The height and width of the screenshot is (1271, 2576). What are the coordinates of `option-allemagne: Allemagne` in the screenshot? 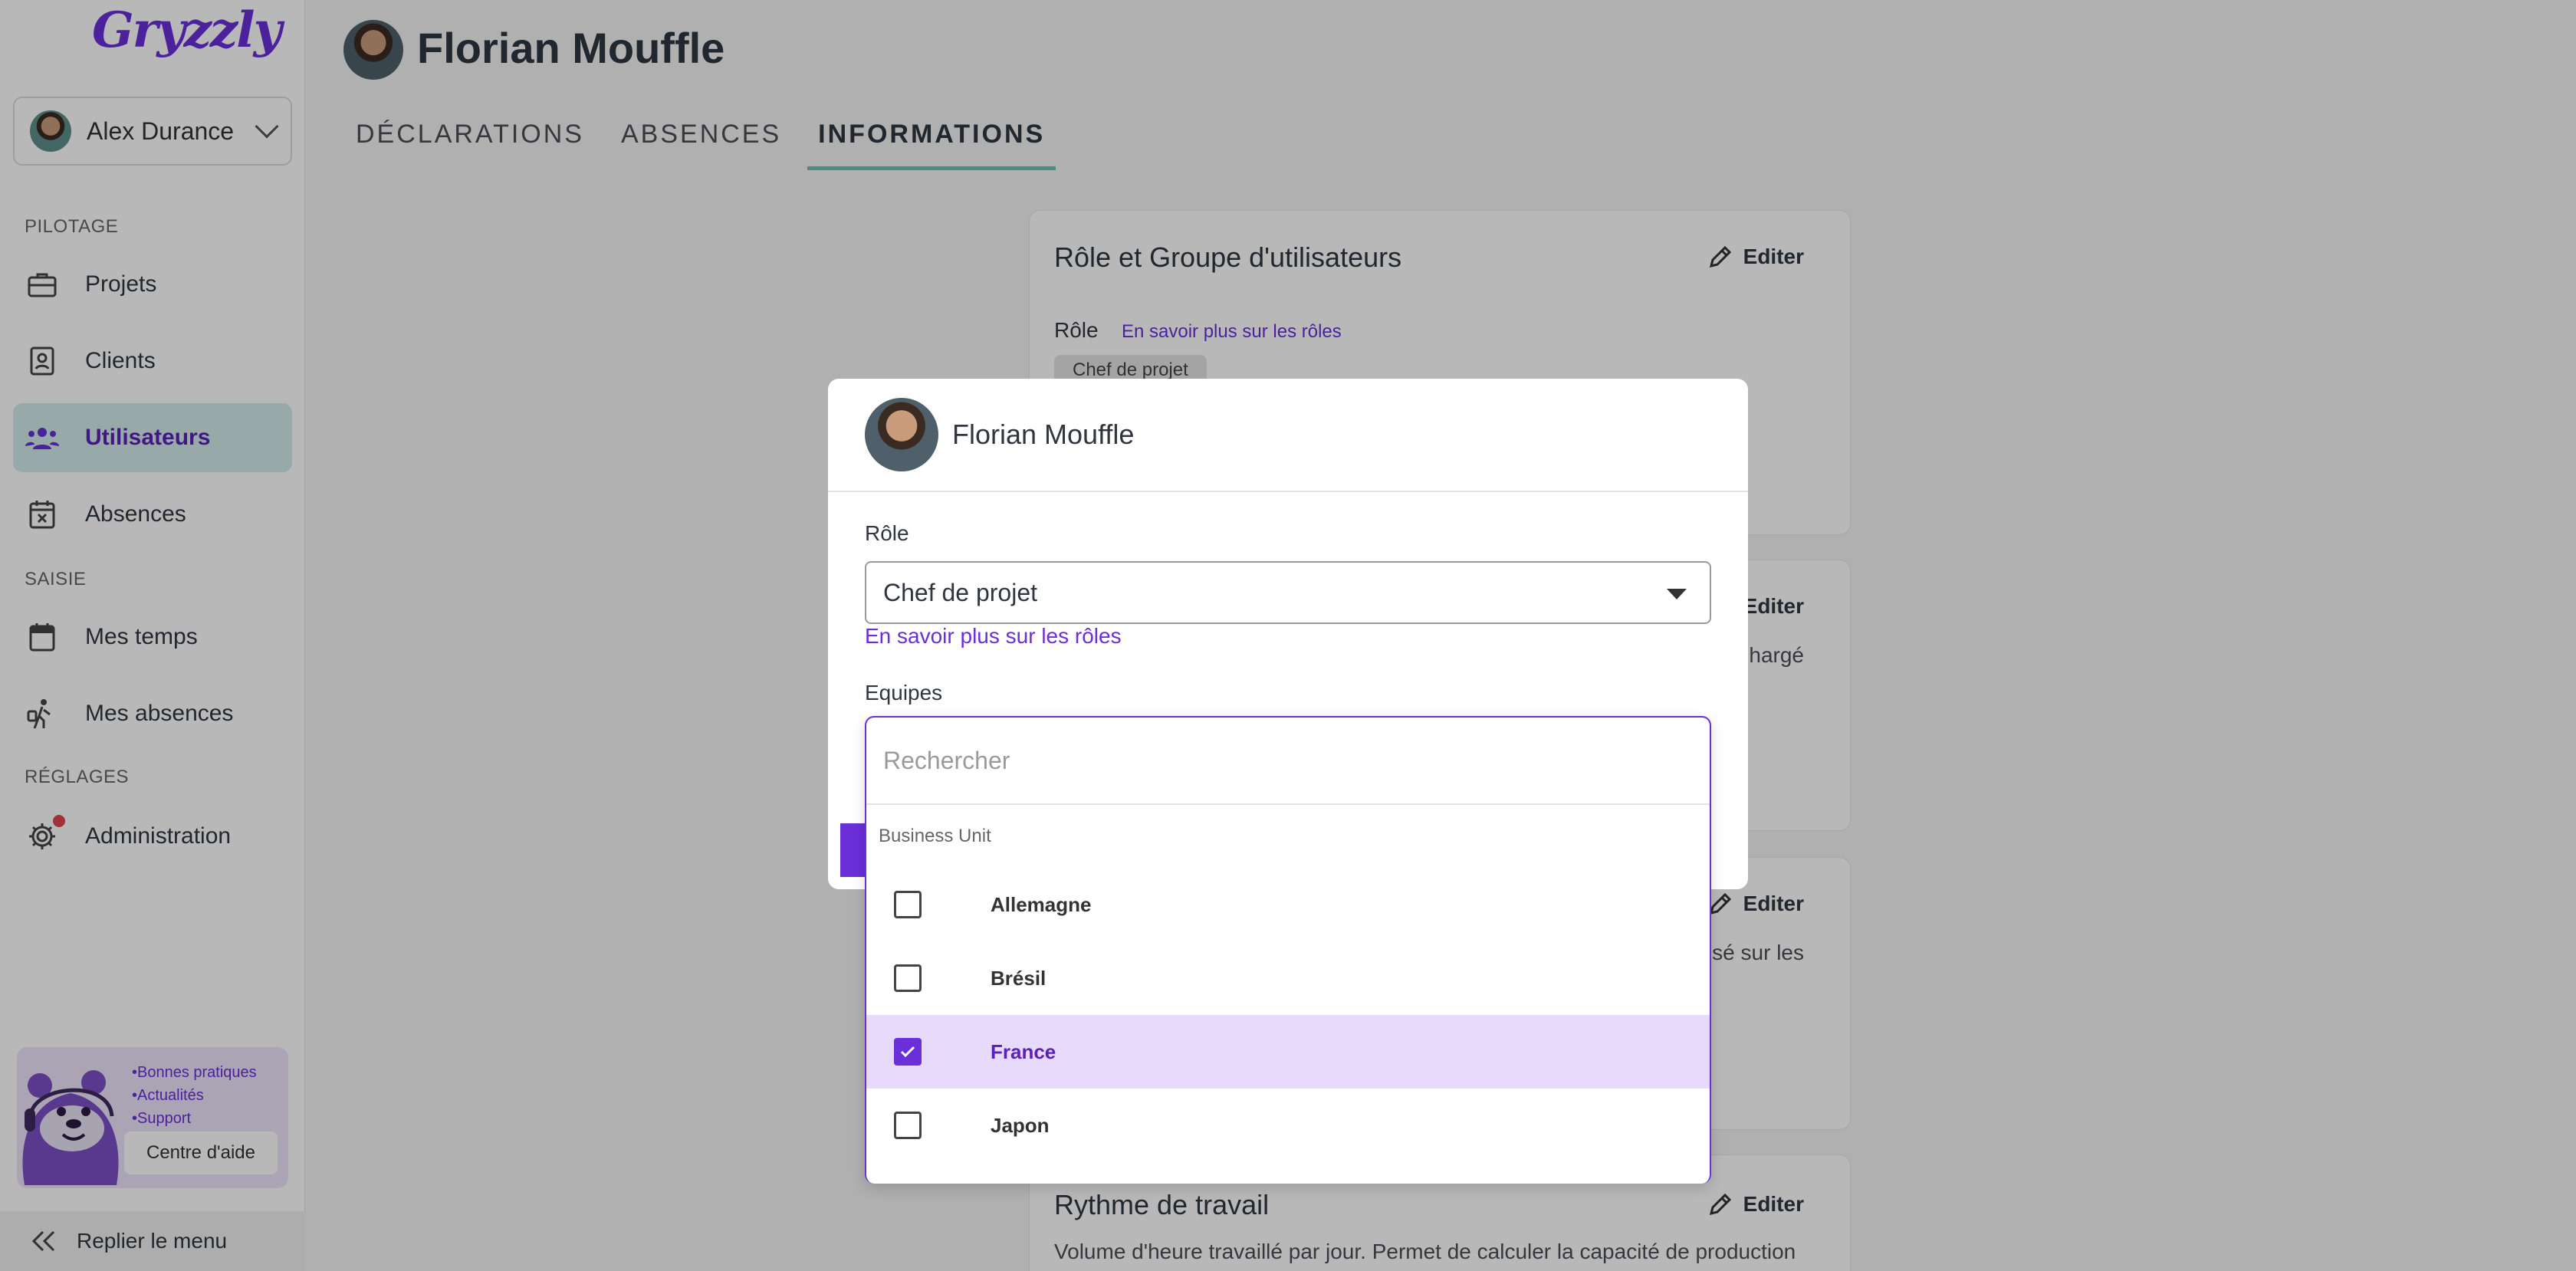 It's located at (1288, 904).